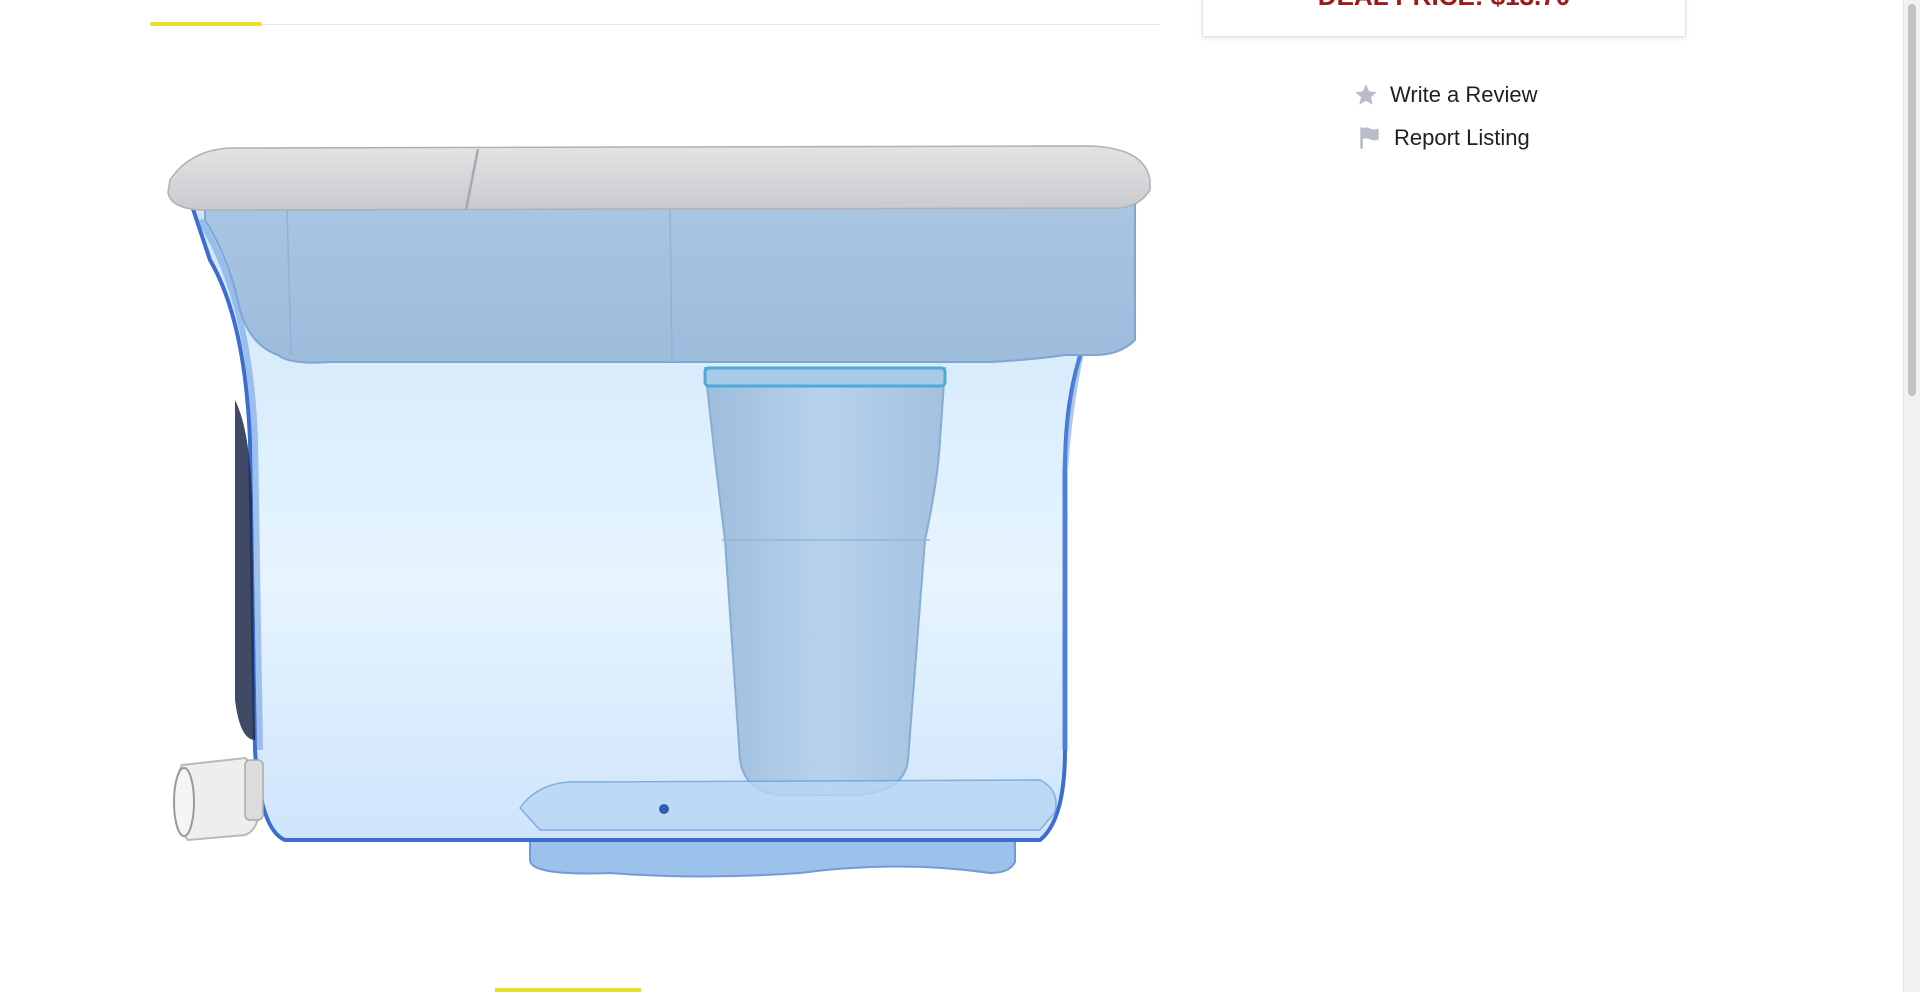 This screenshot has height=992, width=1920. I want to click on listing-actions: Write a Review Report Listing, so click(1445, 121).